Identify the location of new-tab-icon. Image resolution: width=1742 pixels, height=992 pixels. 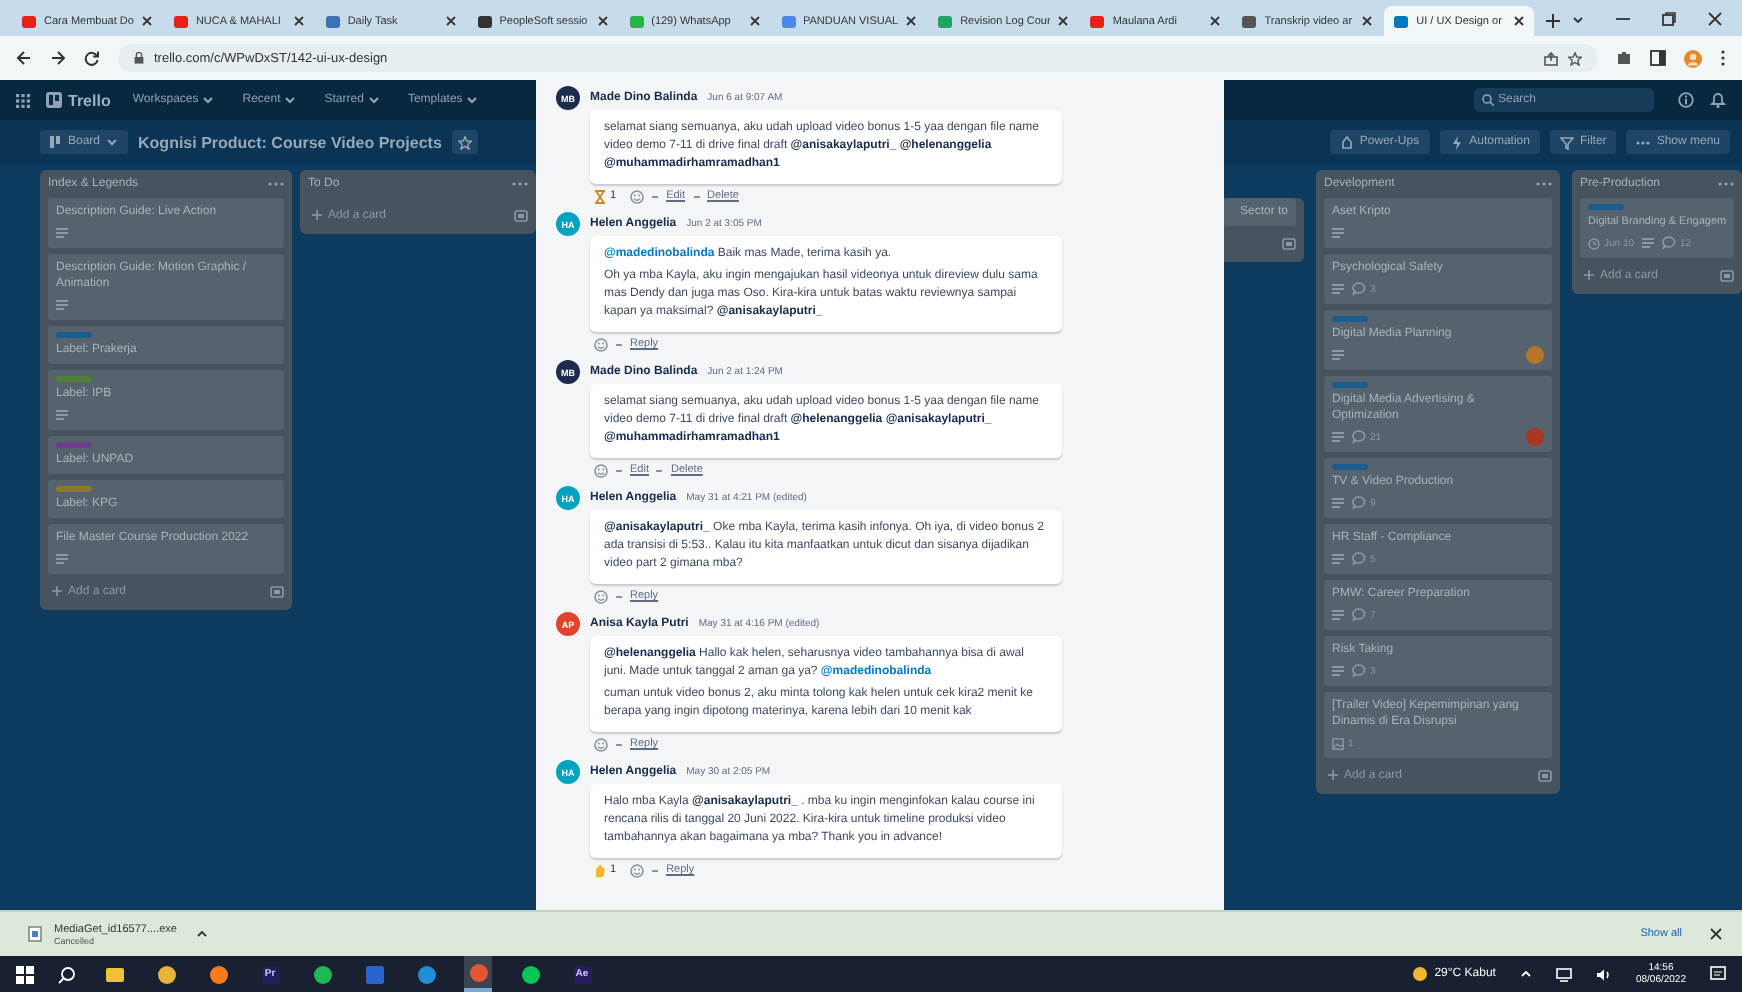
(1553, 21).